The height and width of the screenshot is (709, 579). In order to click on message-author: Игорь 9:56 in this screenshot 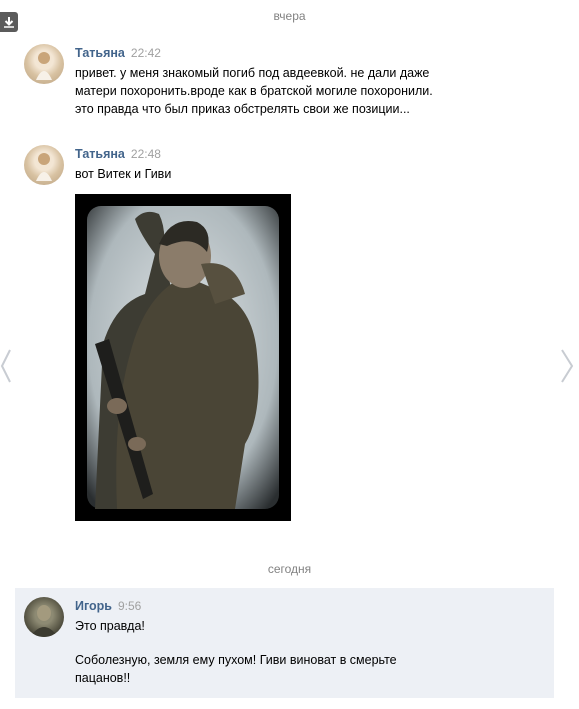, I will do `click(108, 606)`.